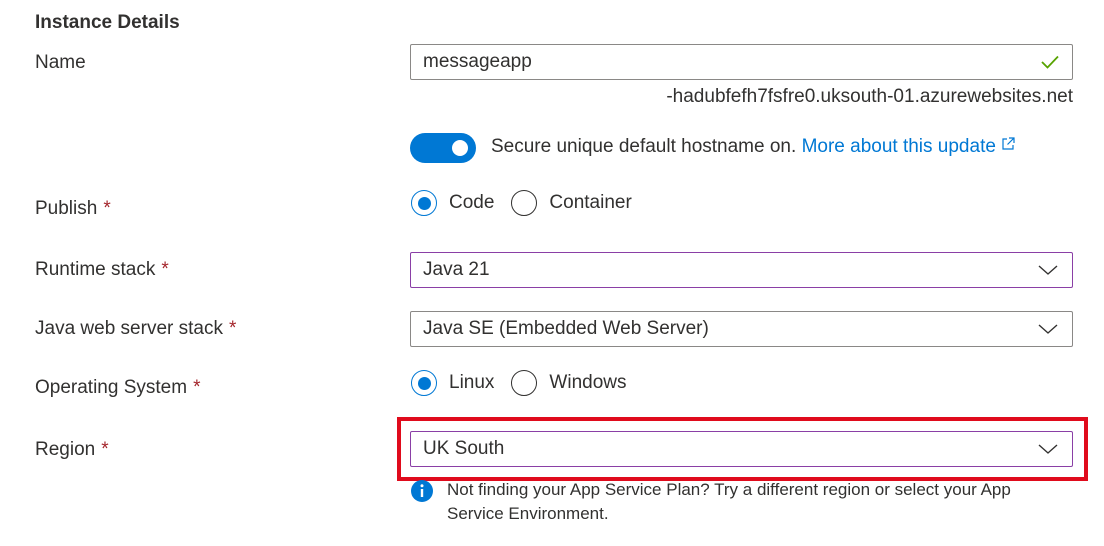 The height and width of the screenshot is (546, 1104). I want to click on publish-option-code: Code, so click(452, 203).